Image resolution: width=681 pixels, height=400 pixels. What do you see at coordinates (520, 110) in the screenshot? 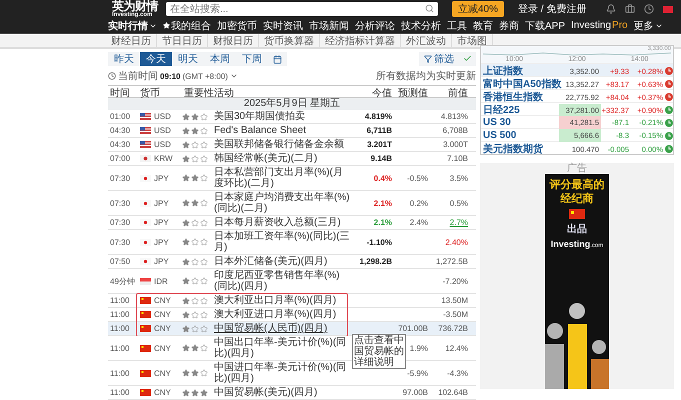
I see `index-name: 日经225` at bounding box center [520, 110].